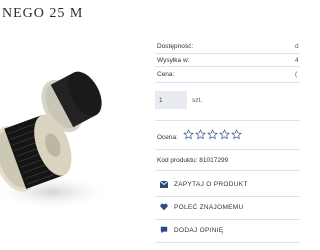 The height and width of the screenshot is (250, 320). Describe the element at coordinates (166, 74) in the screenshot. I see `price-label: Cena:` at that location.